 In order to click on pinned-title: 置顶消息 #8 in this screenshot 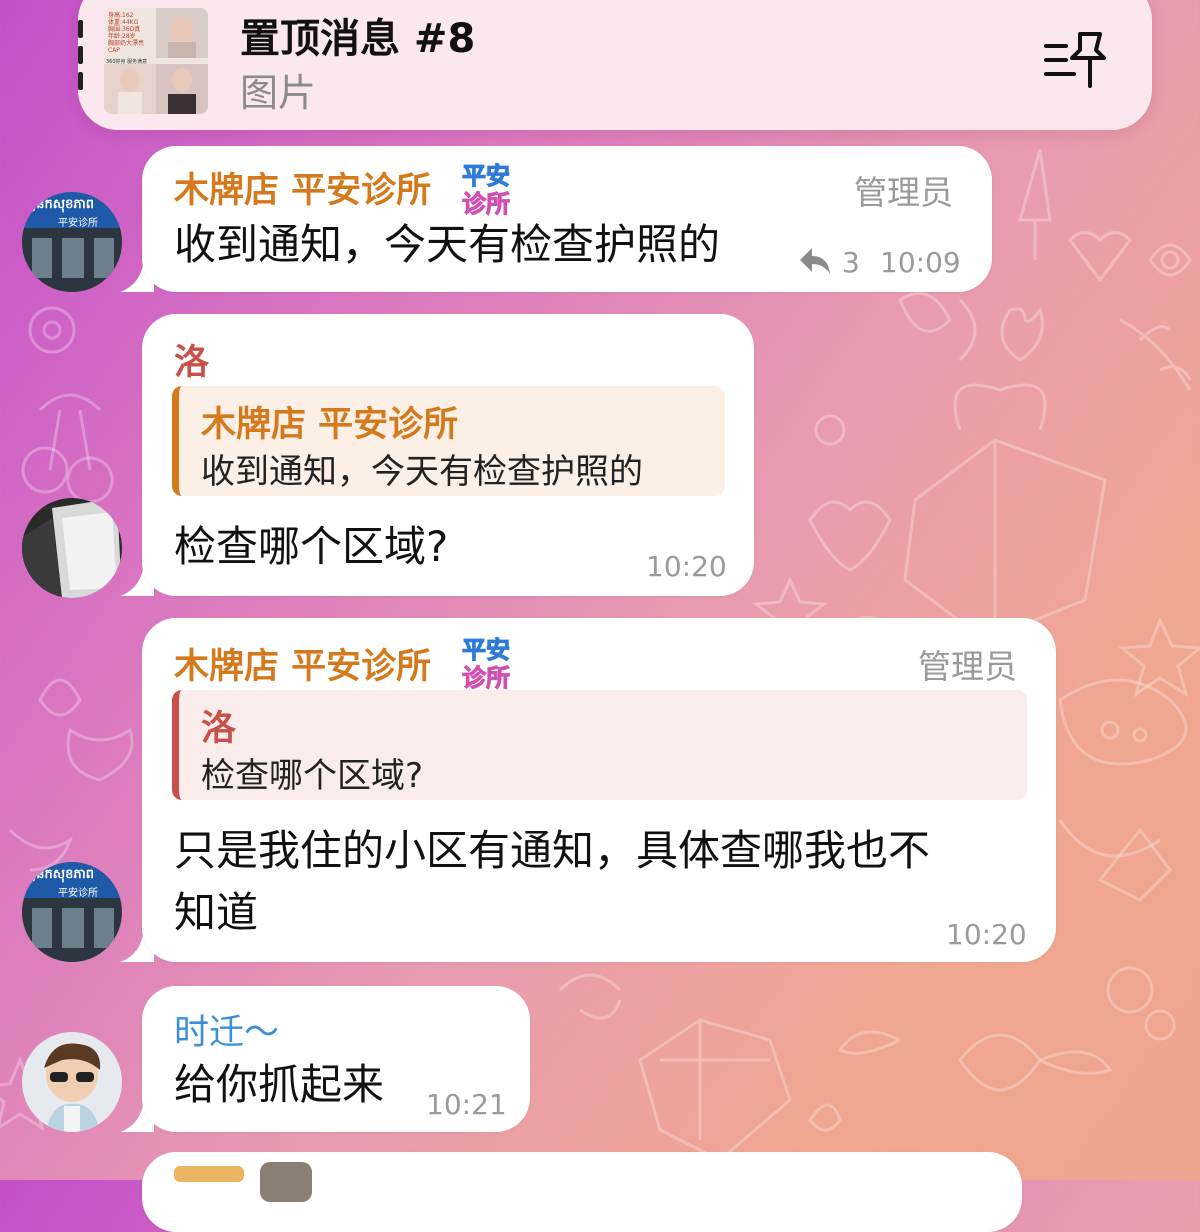, I will do `click(358, 39)`.